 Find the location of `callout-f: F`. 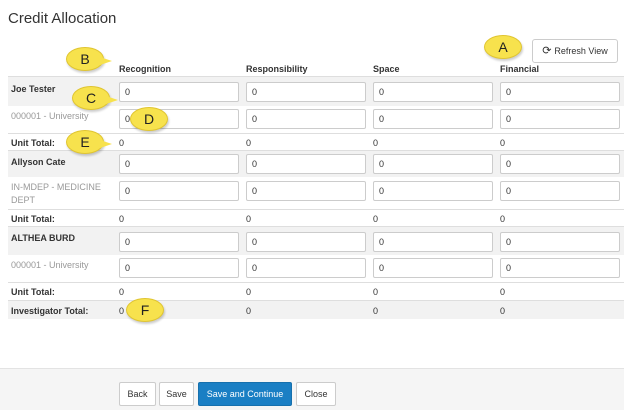

callout-f: F is located at coordinates (145, 310).